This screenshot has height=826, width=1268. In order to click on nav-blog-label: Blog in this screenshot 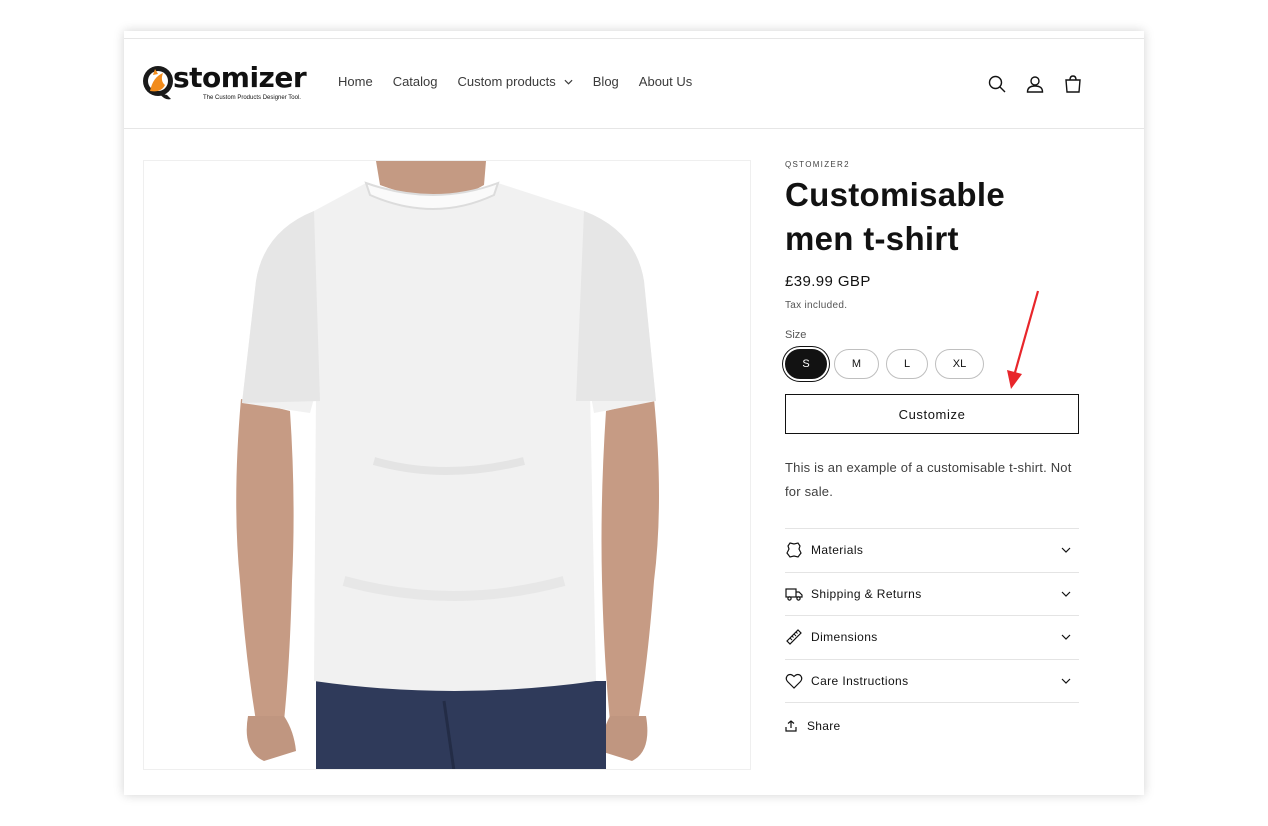, I will do `click(605, 81)`.